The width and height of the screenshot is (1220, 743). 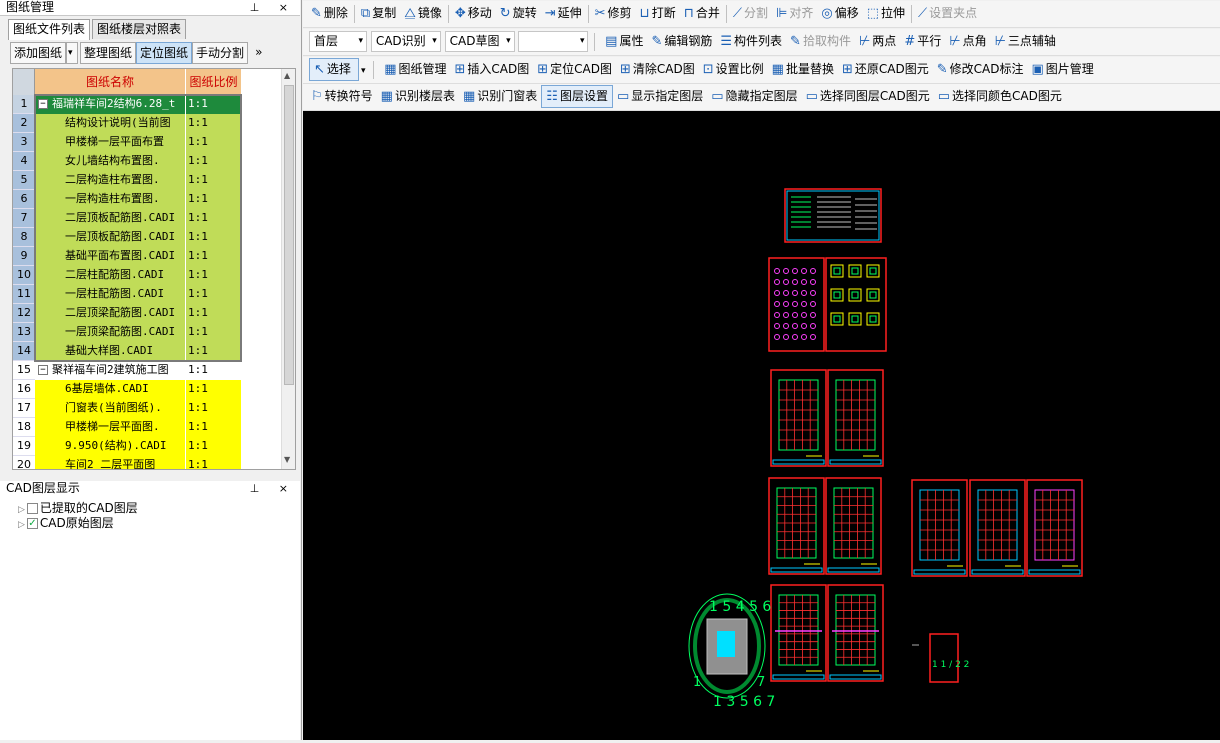 What do you see at coordinates (38, 53) in the screenshot?
I see `add-drawing-button: 添加图纸` at bounding box center [38, 53].